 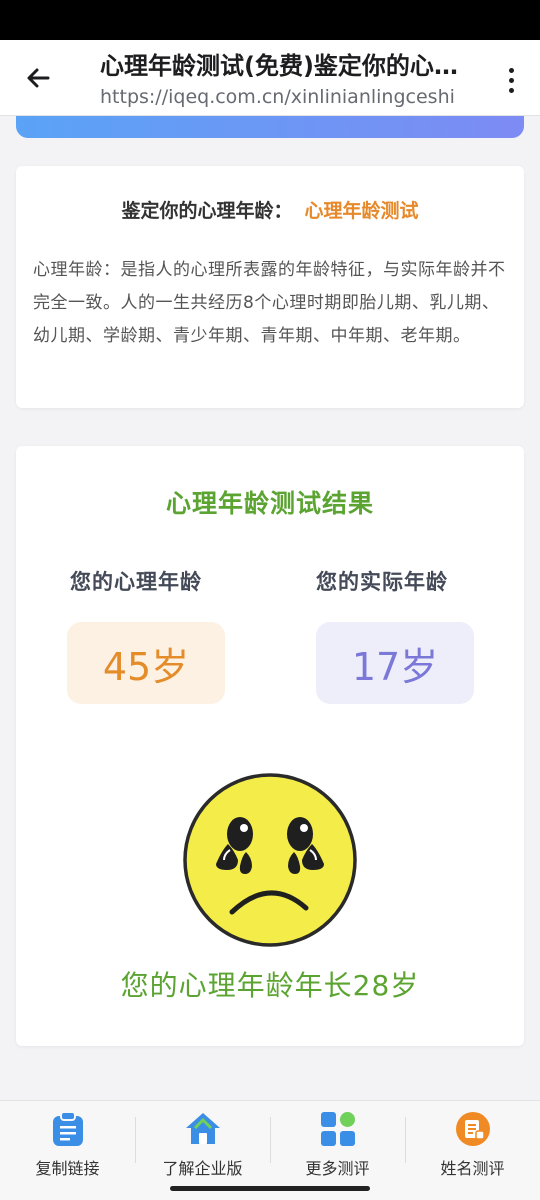 I want to click on page-title: 心理年龄测试(免费)鉴定你的心理年龄, so click(x=285, y=66).